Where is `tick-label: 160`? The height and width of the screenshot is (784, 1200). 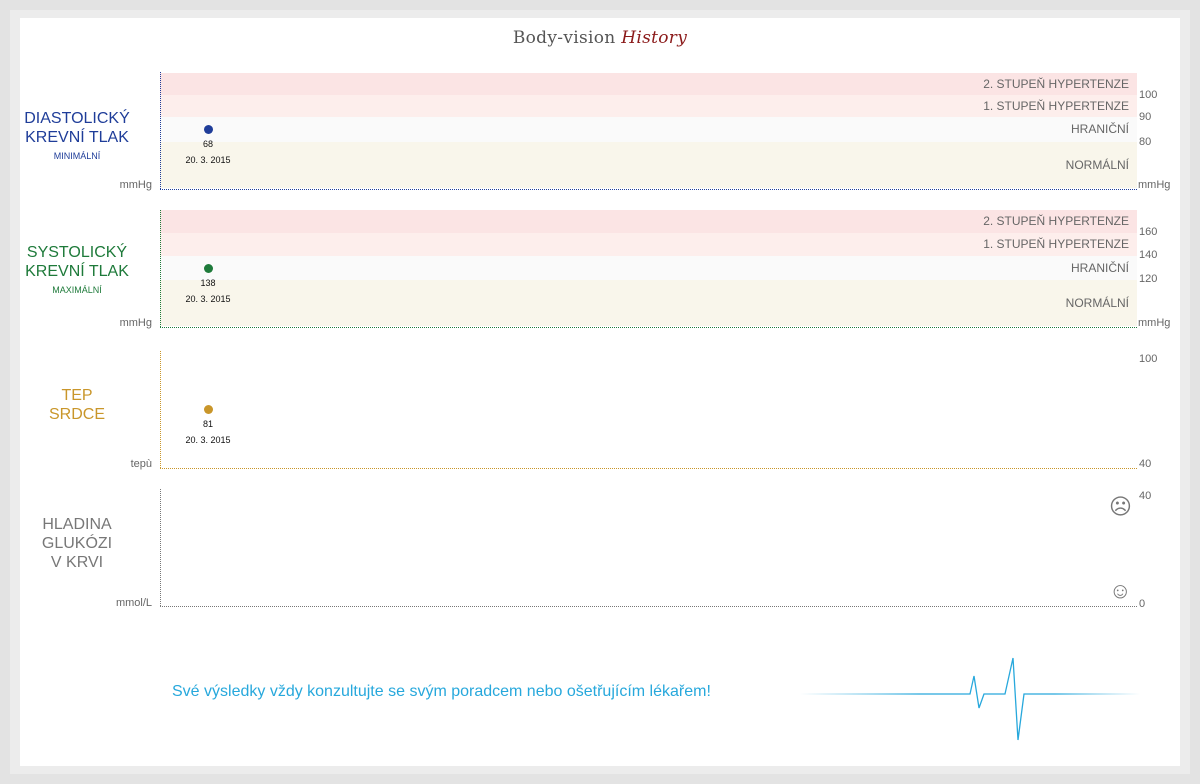
tick-label: 160 is located at coordinates (1148, 232).